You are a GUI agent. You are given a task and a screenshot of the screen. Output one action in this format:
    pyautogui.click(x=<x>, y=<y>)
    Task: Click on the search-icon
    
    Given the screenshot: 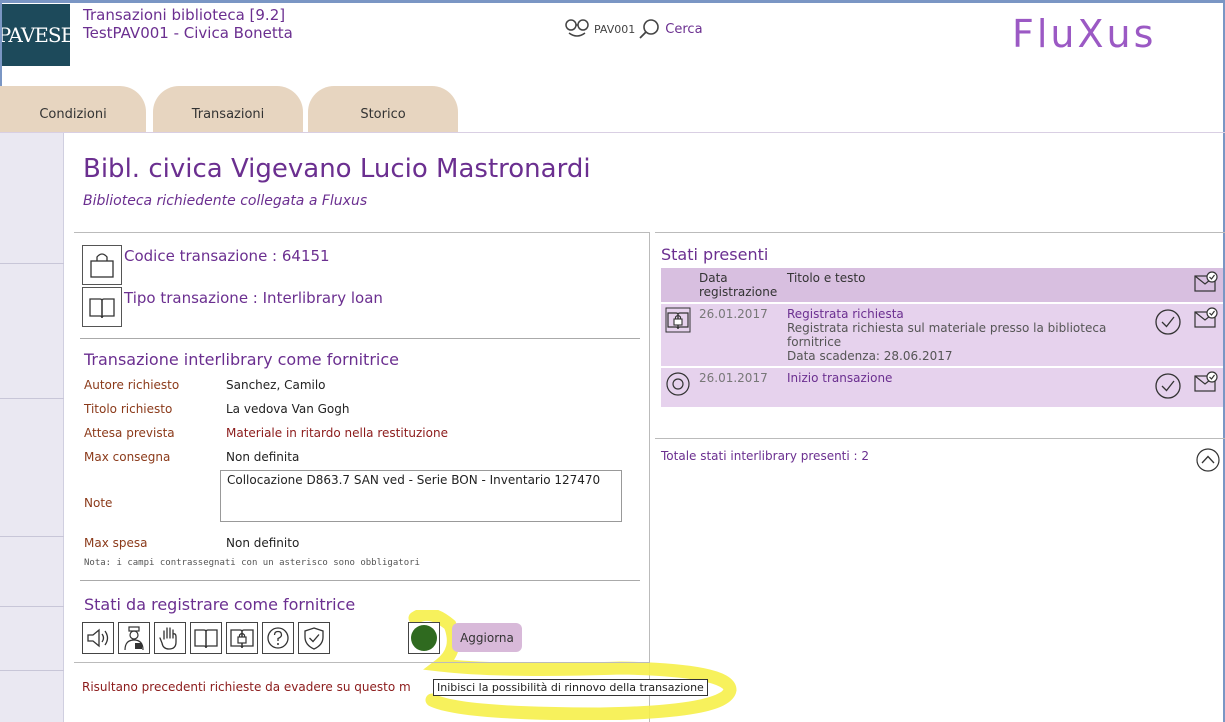 What is the action you would take?
    pyautogui.click(x=650, y=29)
    